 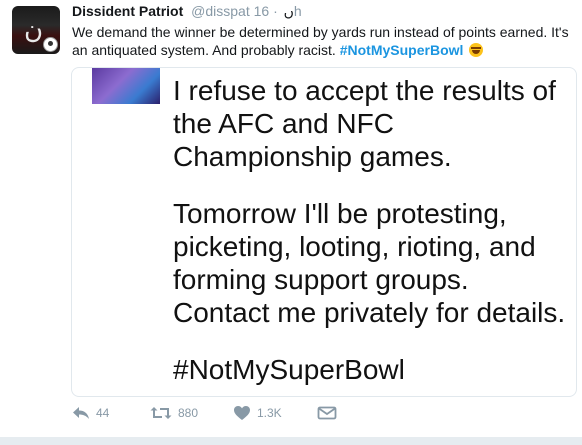 I want to click on like-count: 1.3K, so click(x=269, y=413).